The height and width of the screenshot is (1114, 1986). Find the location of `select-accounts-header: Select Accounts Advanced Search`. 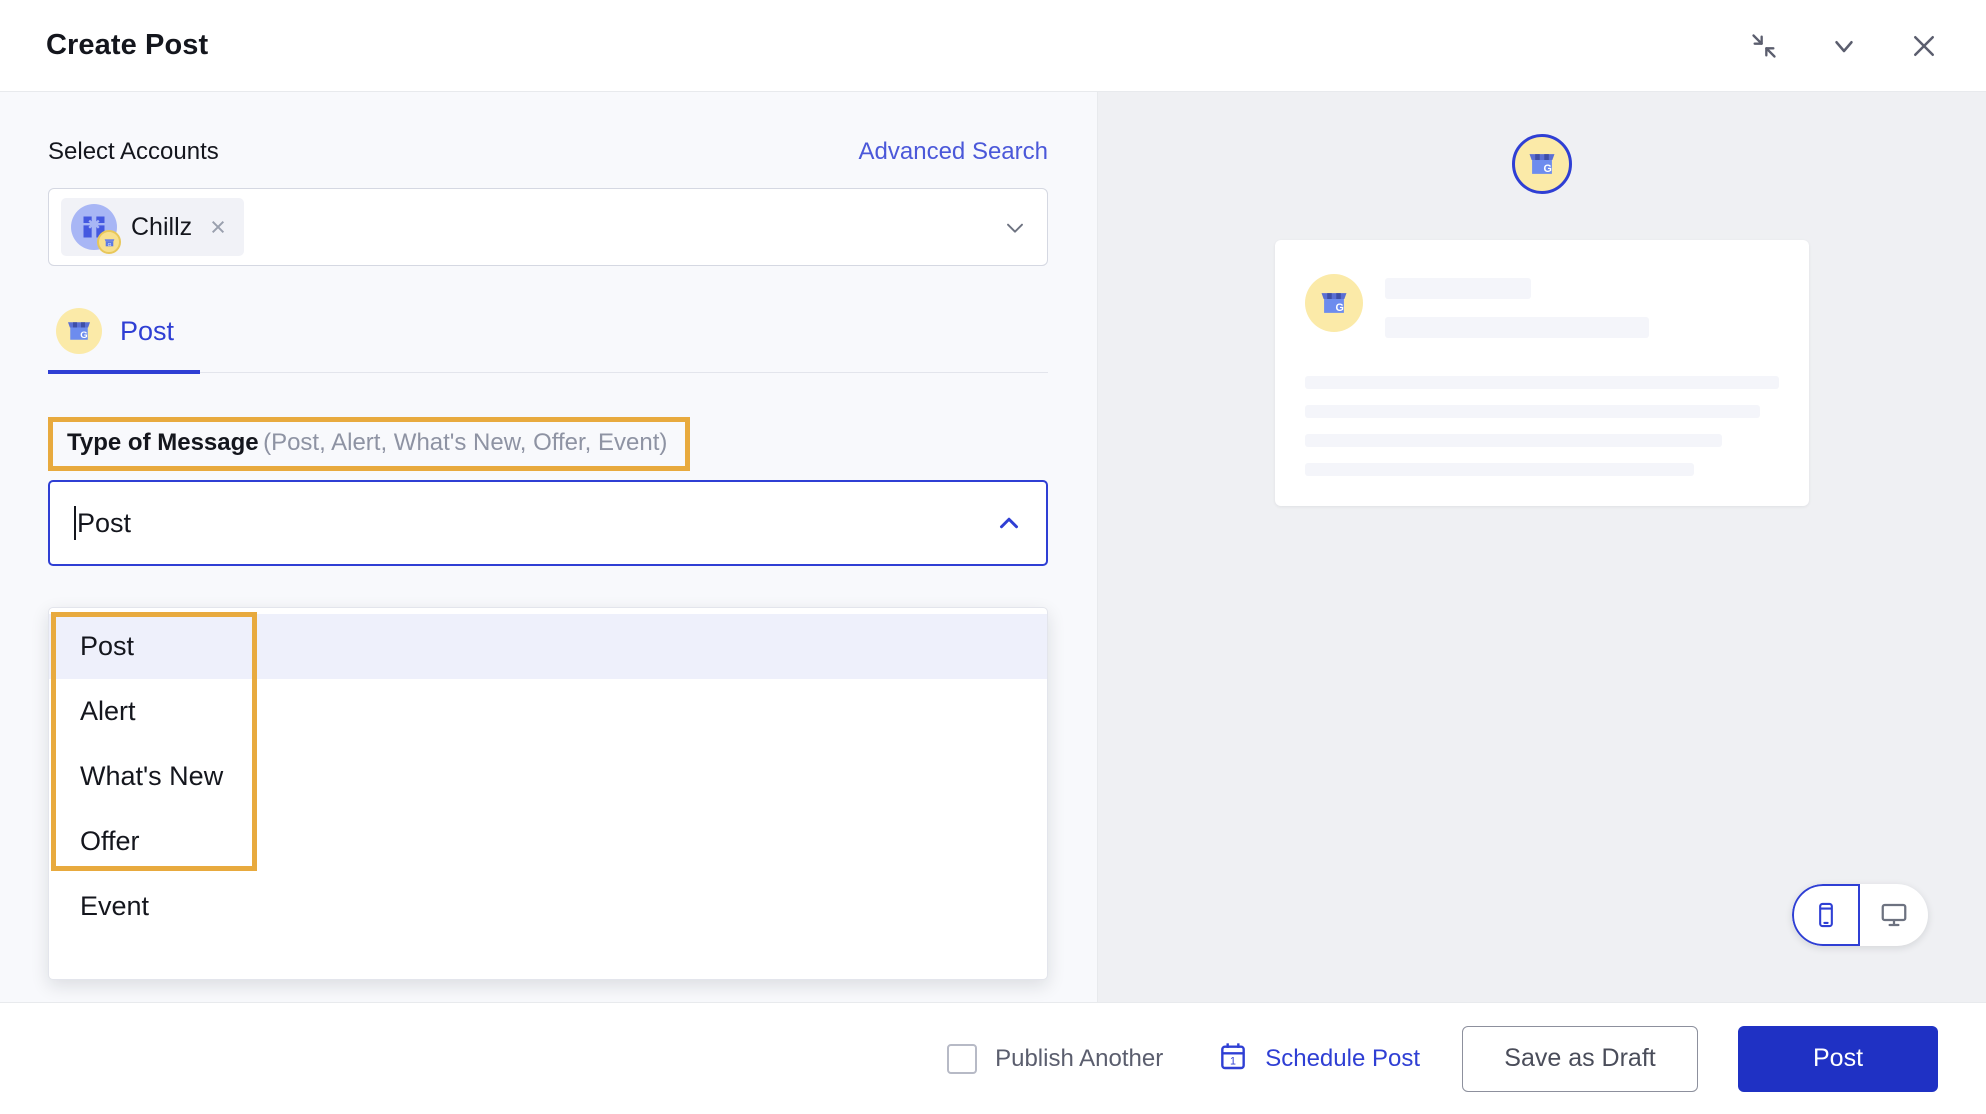

select-accounts-header: Select Accounts Advanced Search is located at coordinates (548, 152).